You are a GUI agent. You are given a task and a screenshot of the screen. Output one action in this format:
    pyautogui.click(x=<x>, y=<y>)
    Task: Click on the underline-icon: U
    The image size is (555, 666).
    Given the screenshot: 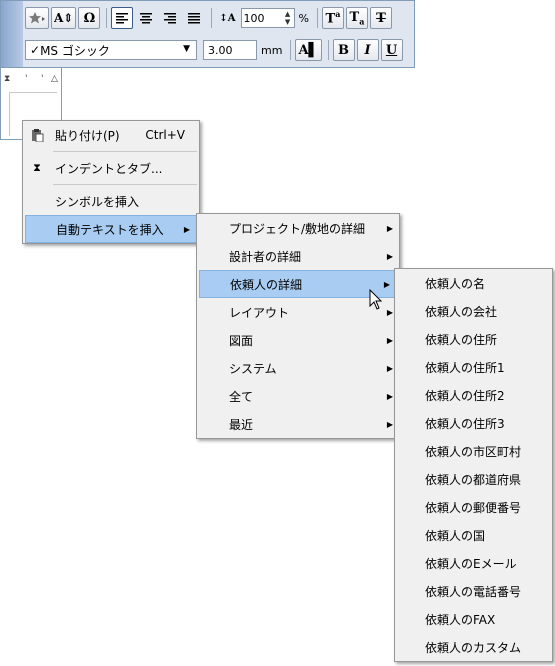 What is the action you would take?
    pyautogui.click(x=391, y=50)
    